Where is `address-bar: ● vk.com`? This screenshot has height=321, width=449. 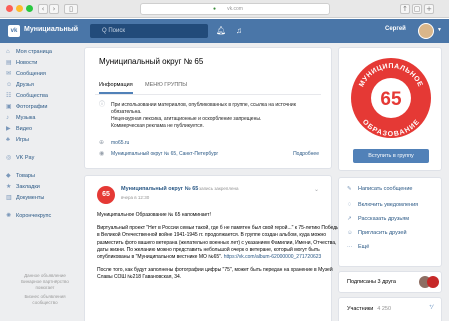 address-bar: ● vk.com is located at coordinates (235, 9).